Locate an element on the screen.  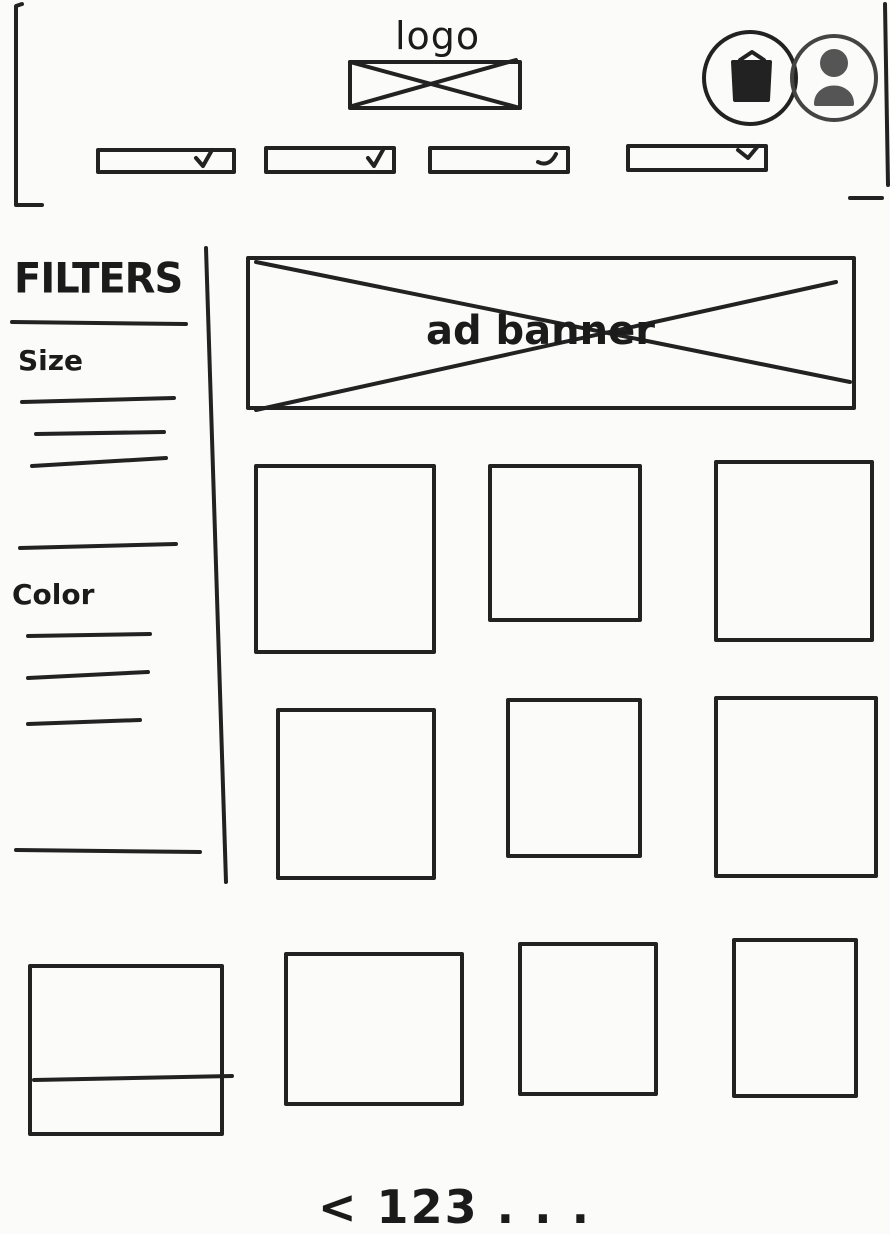
pagination: < 123 . . . is located at coordinates (454, 1207).